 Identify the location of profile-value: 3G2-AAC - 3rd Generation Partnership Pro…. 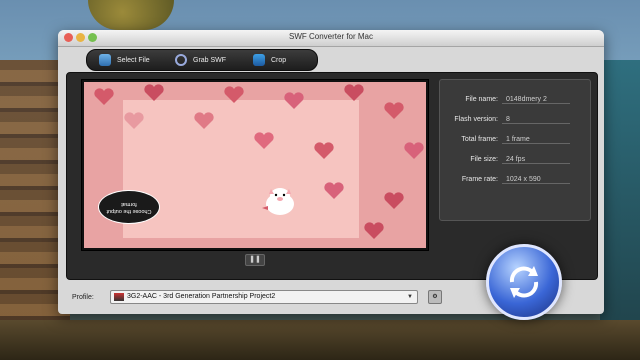
(201, 296).